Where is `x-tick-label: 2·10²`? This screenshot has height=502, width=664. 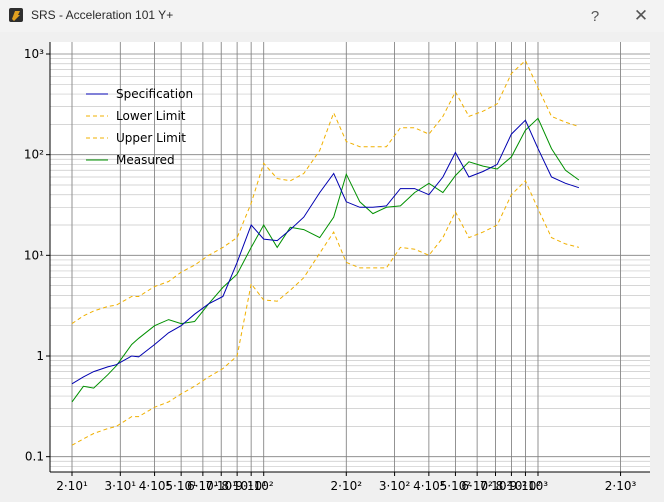 x-tick-label: 2·10² is located at coordinates (347, 486).